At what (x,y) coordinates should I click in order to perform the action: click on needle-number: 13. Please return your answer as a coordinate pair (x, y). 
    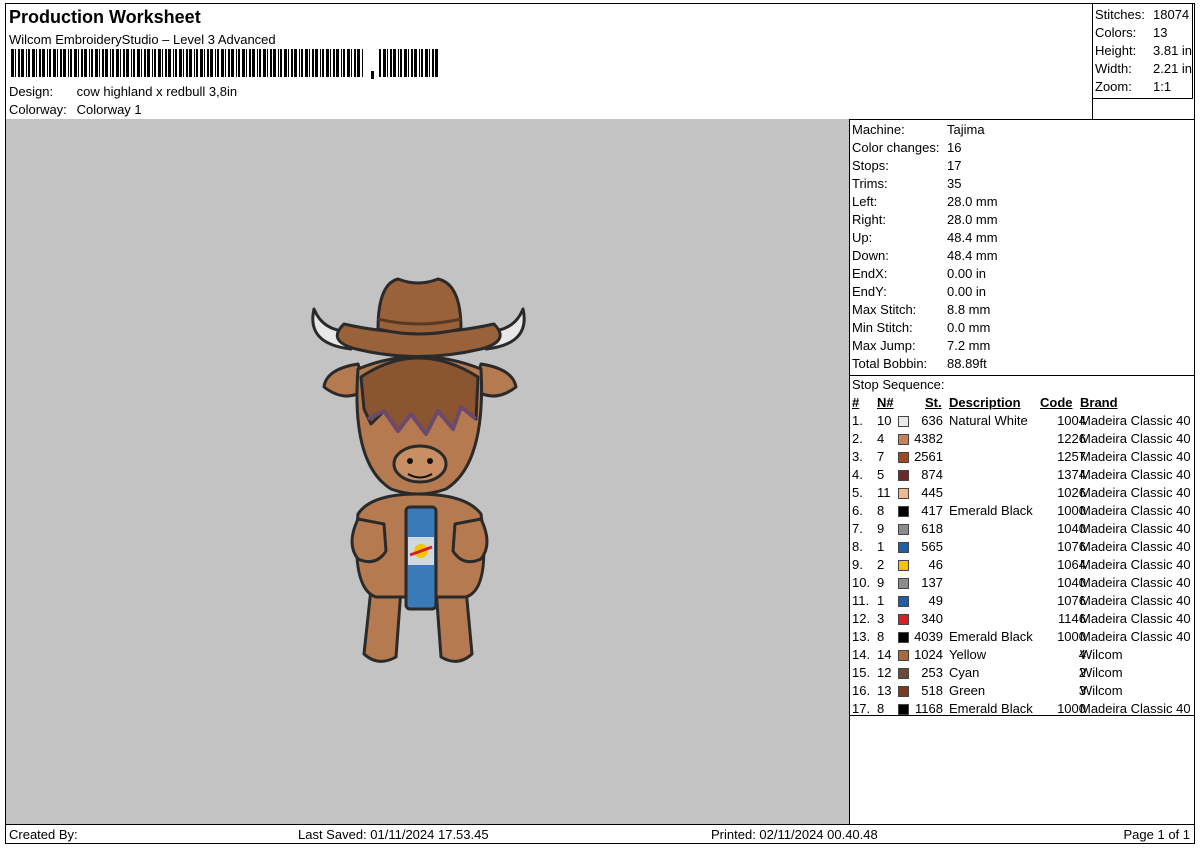
    Looking at the image, I should click on (884, 690).